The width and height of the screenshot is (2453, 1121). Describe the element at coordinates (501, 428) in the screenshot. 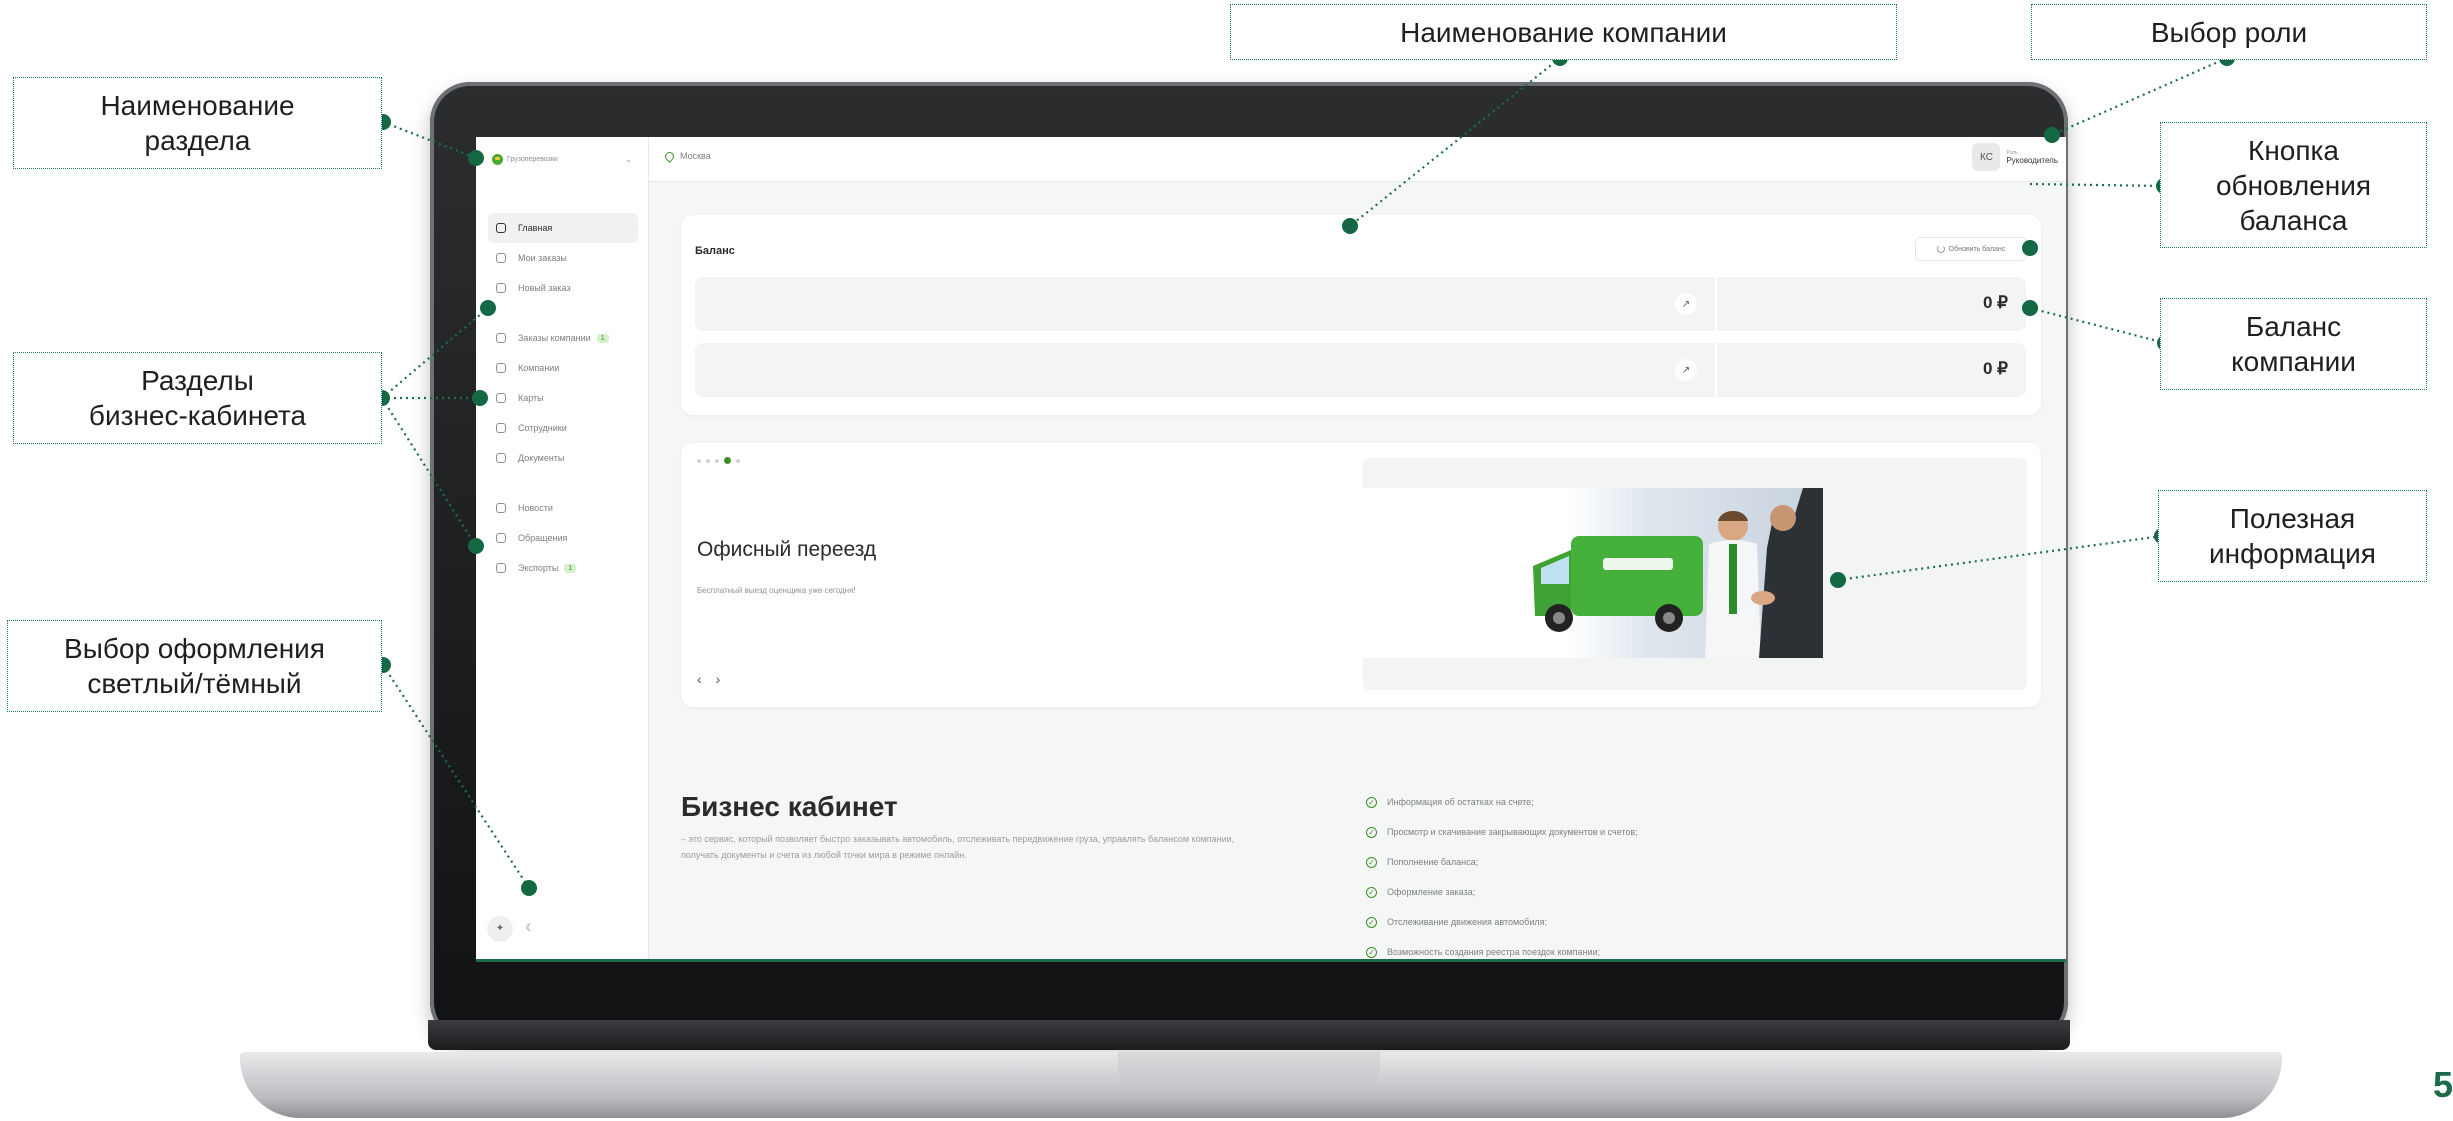

I see `employees-icon` at that location.